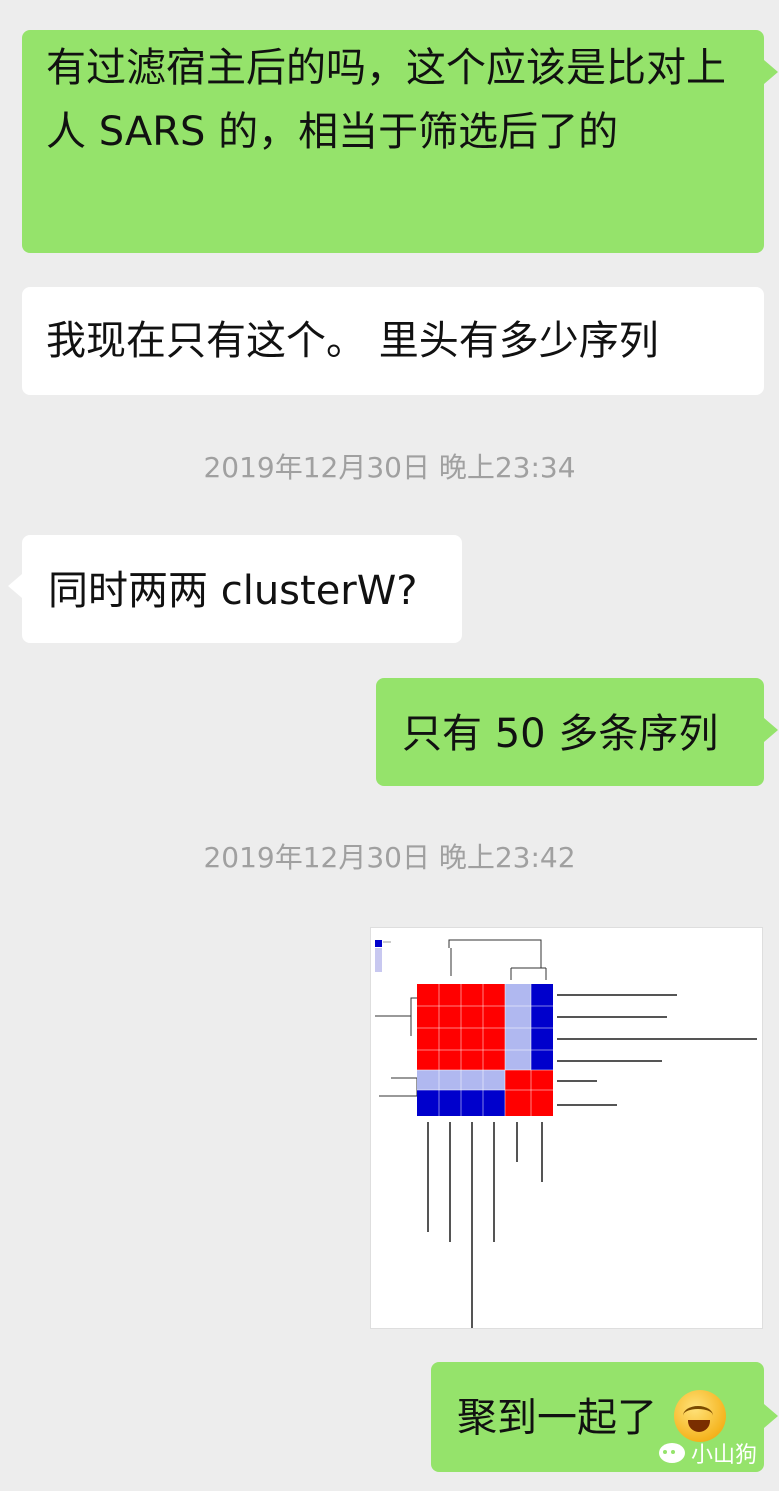 This screenshot has width=779, height=1491. I want to click on image-message-heatmap, so click(566, 1129).